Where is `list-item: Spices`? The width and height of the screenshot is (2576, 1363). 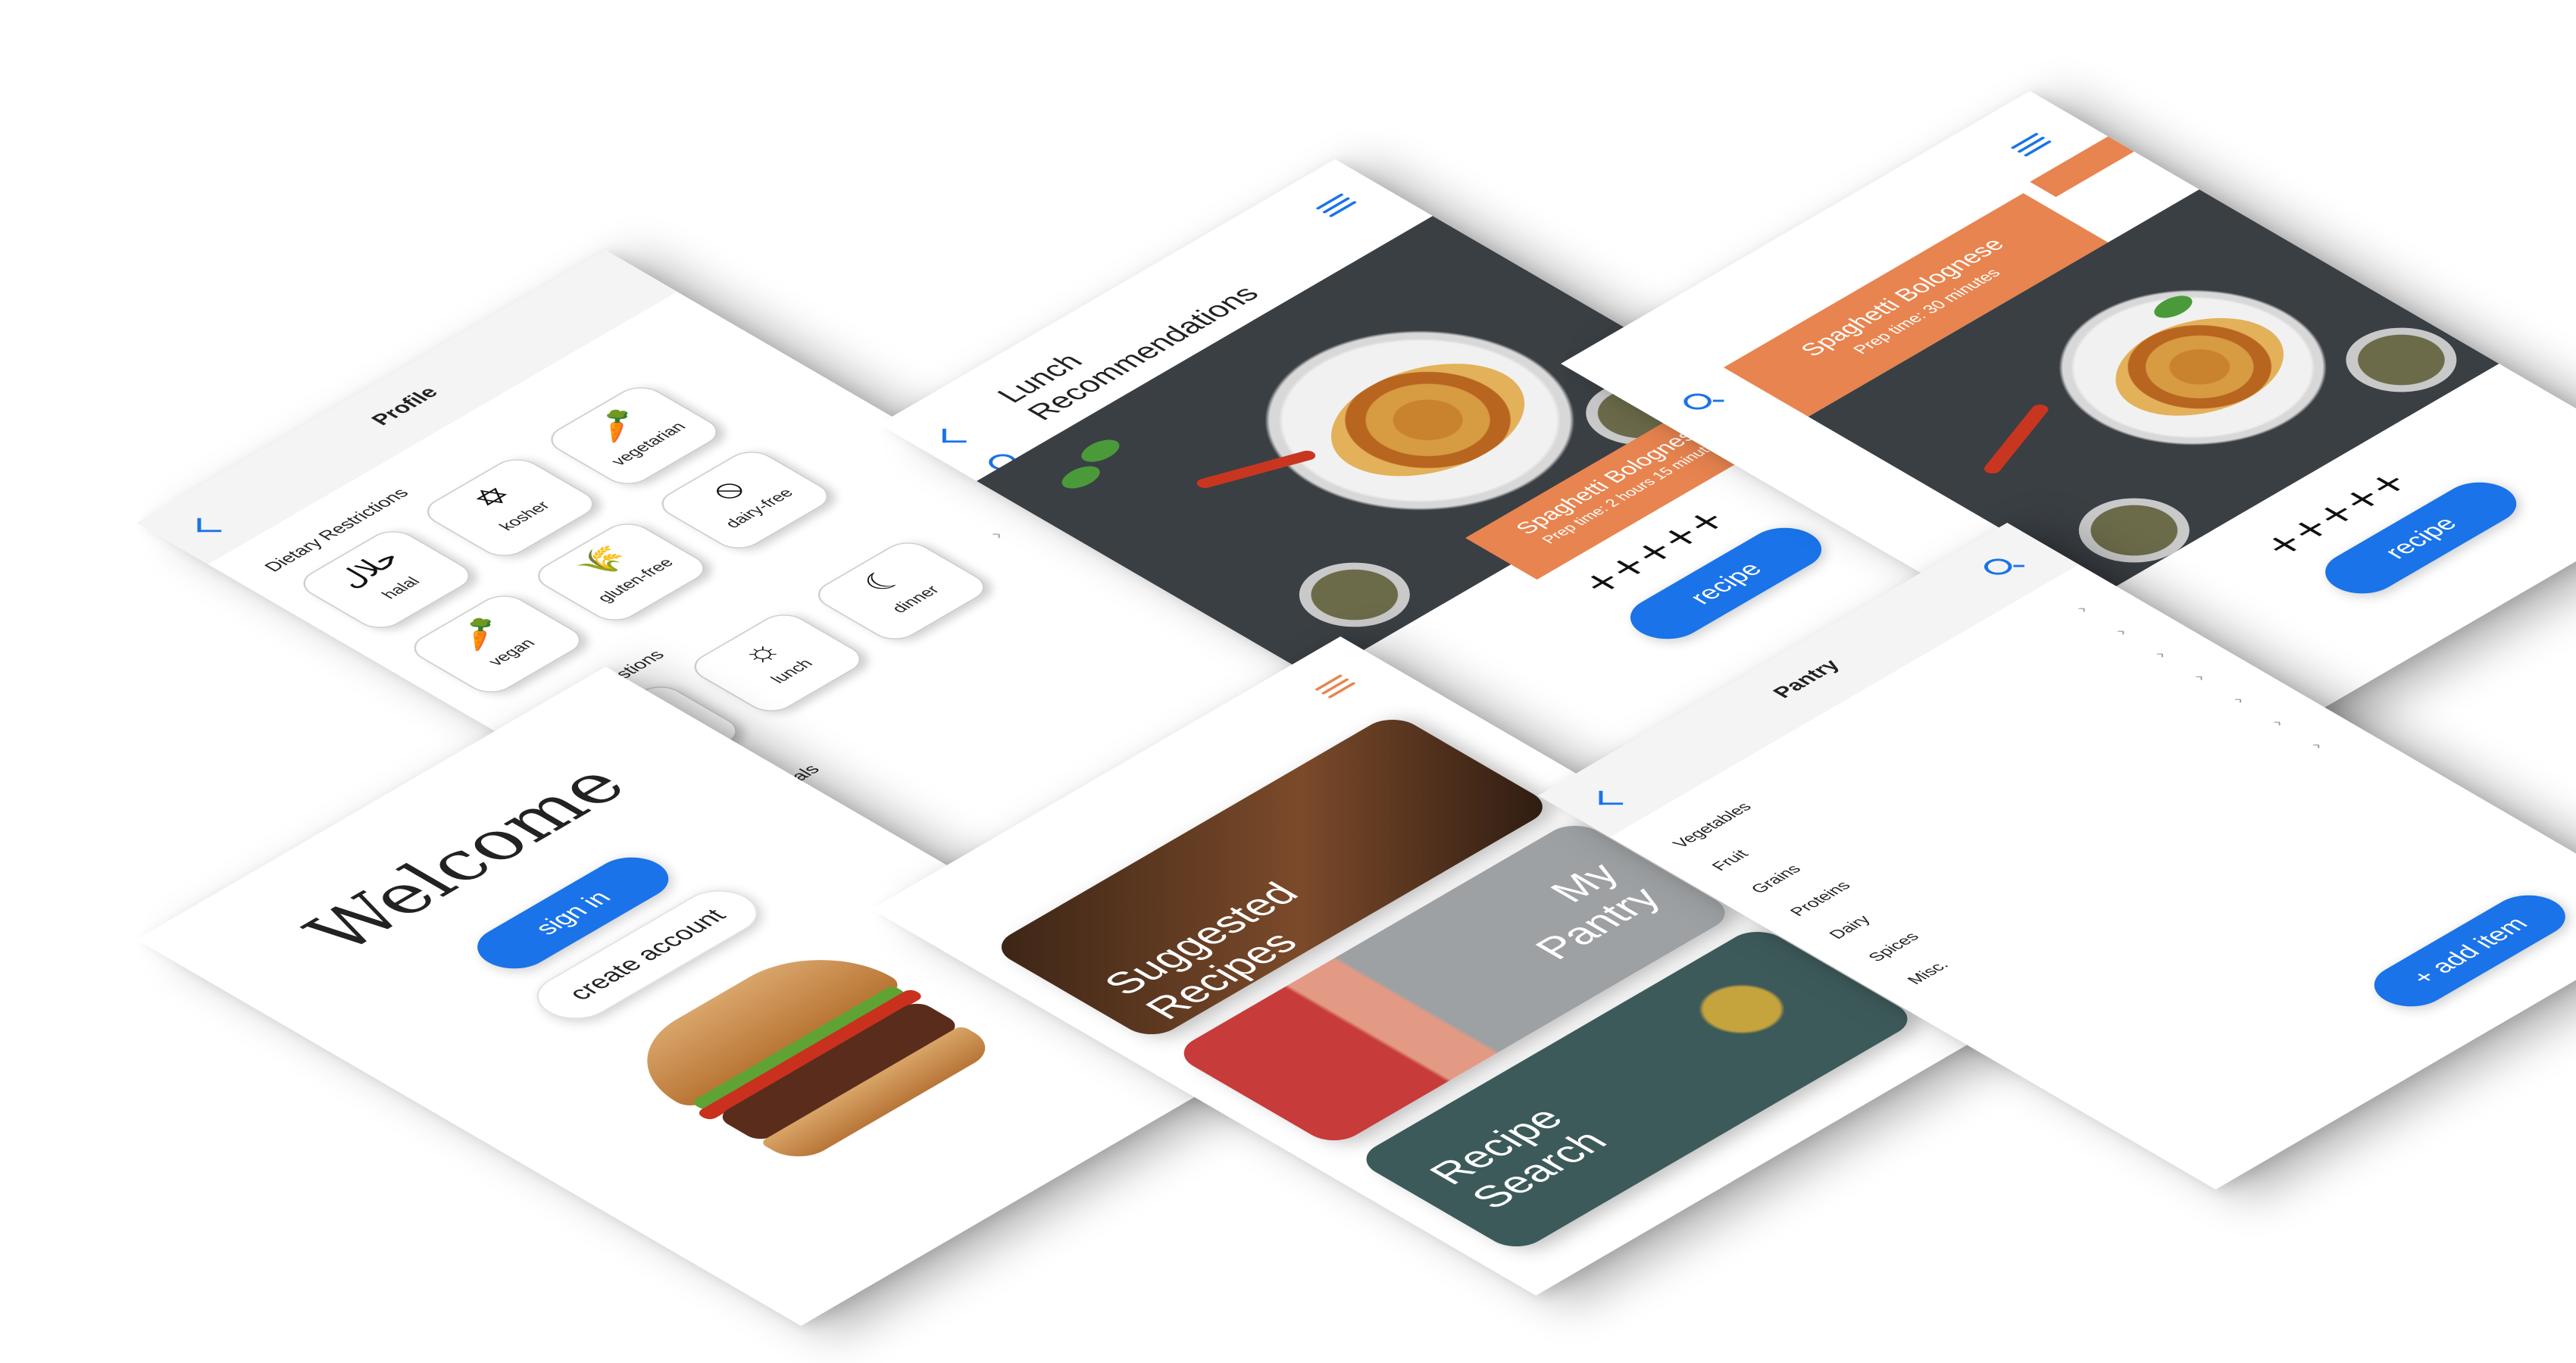
list-item: Spices is located at coordinates (1894, 947).